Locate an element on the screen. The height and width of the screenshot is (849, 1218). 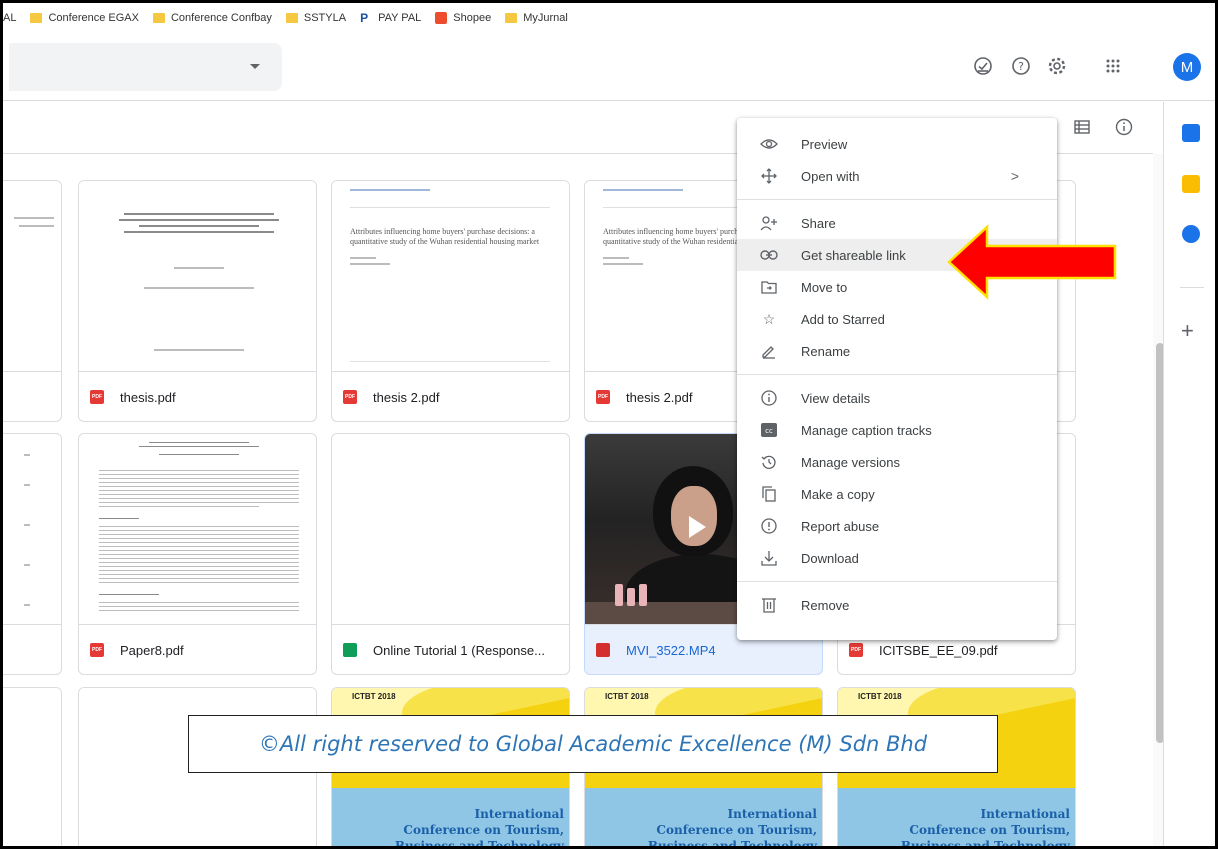
add-person-icon is located at coordinates (769, 223).